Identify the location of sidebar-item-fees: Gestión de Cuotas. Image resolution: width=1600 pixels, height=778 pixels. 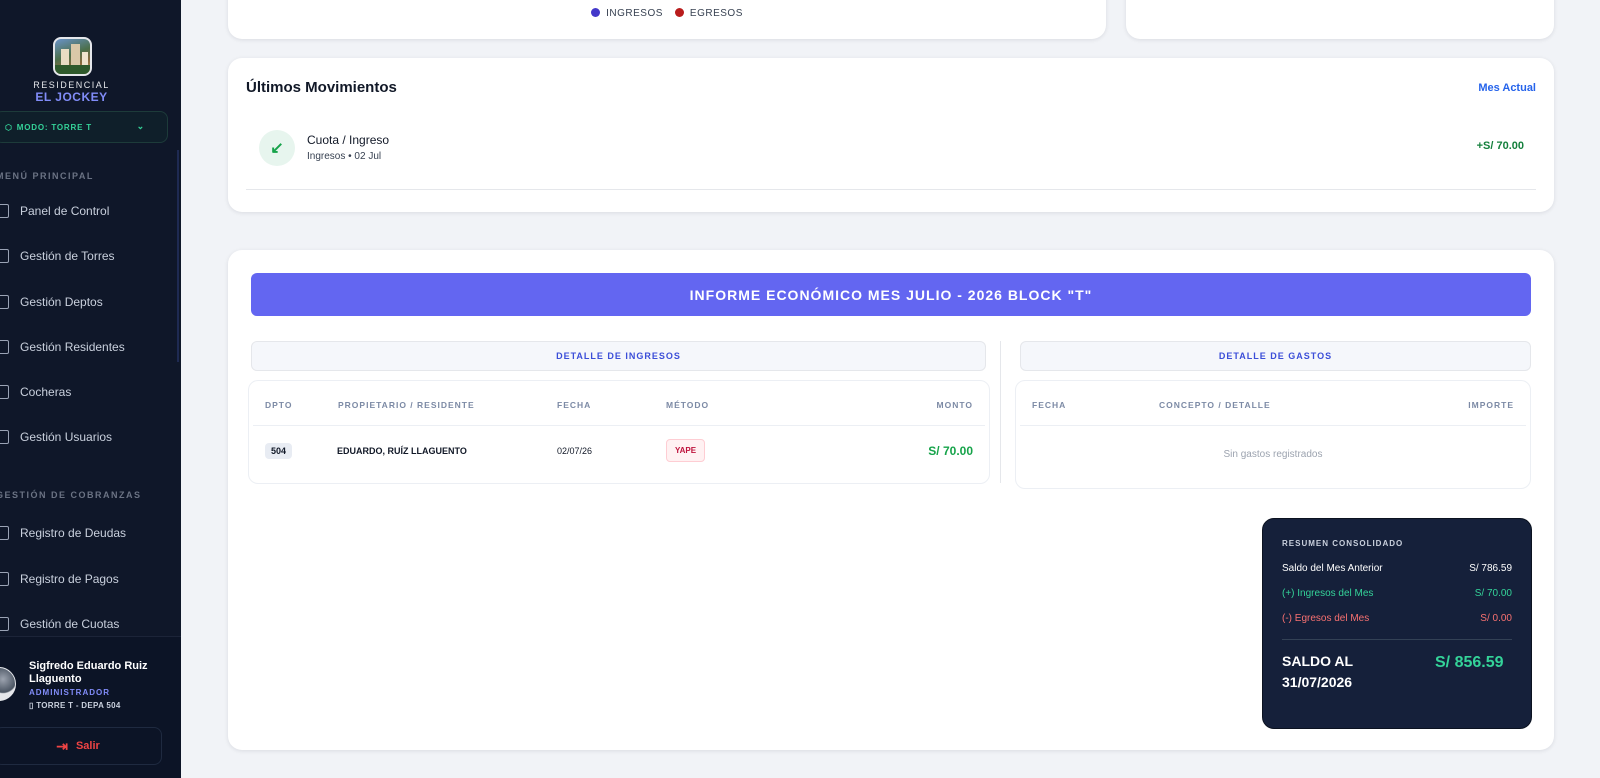
(59, 624).